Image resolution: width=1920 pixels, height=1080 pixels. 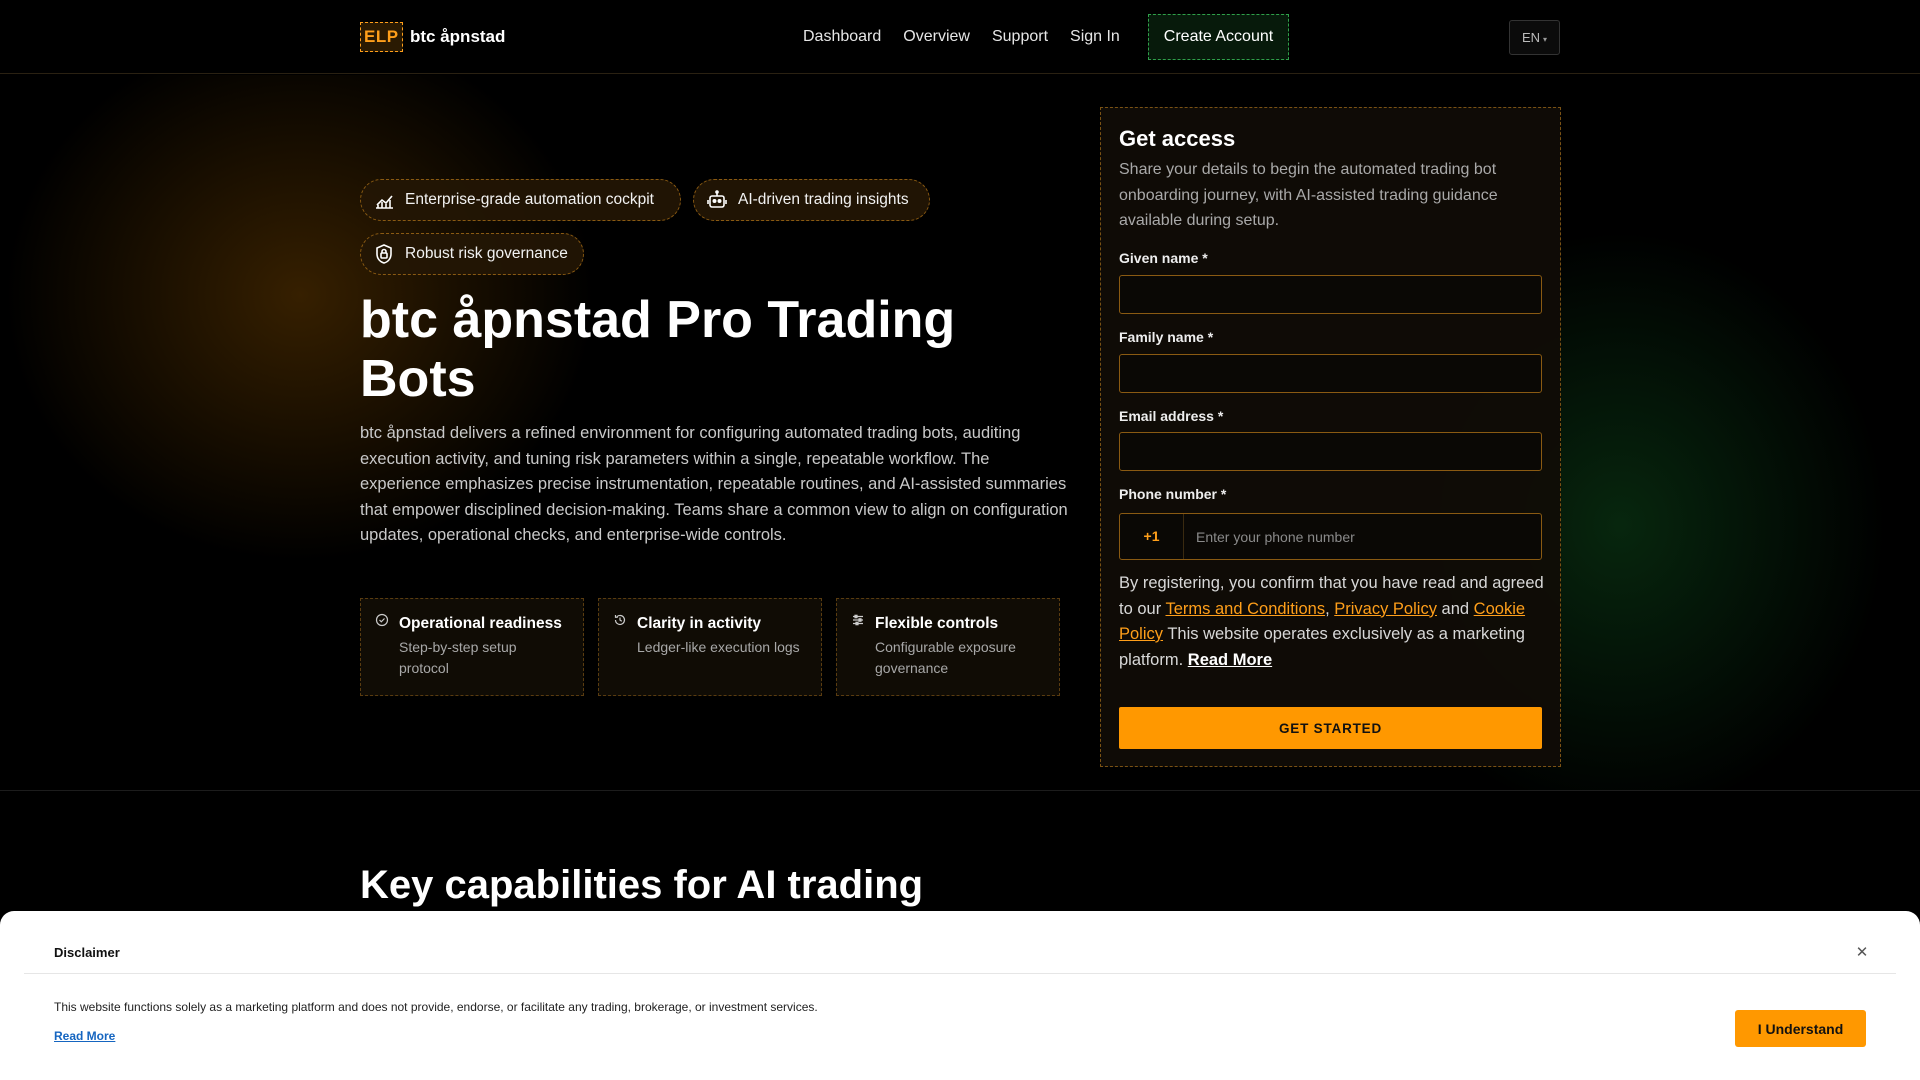 What do you see at coordinates (1545, 39) in the screenshot?
I see `caret-down-icon: ▾` at bounding box center [1545, 39].